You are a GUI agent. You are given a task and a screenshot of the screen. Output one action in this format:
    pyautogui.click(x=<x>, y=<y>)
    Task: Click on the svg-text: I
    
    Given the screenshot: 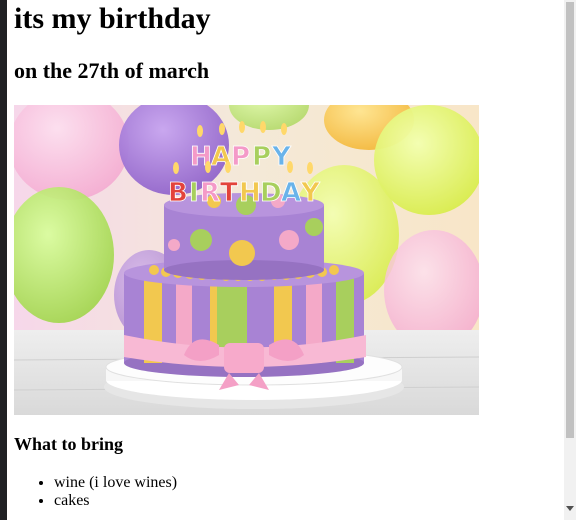 What is the action you would take?
    pyautogui.click(x=194, y=193)
    